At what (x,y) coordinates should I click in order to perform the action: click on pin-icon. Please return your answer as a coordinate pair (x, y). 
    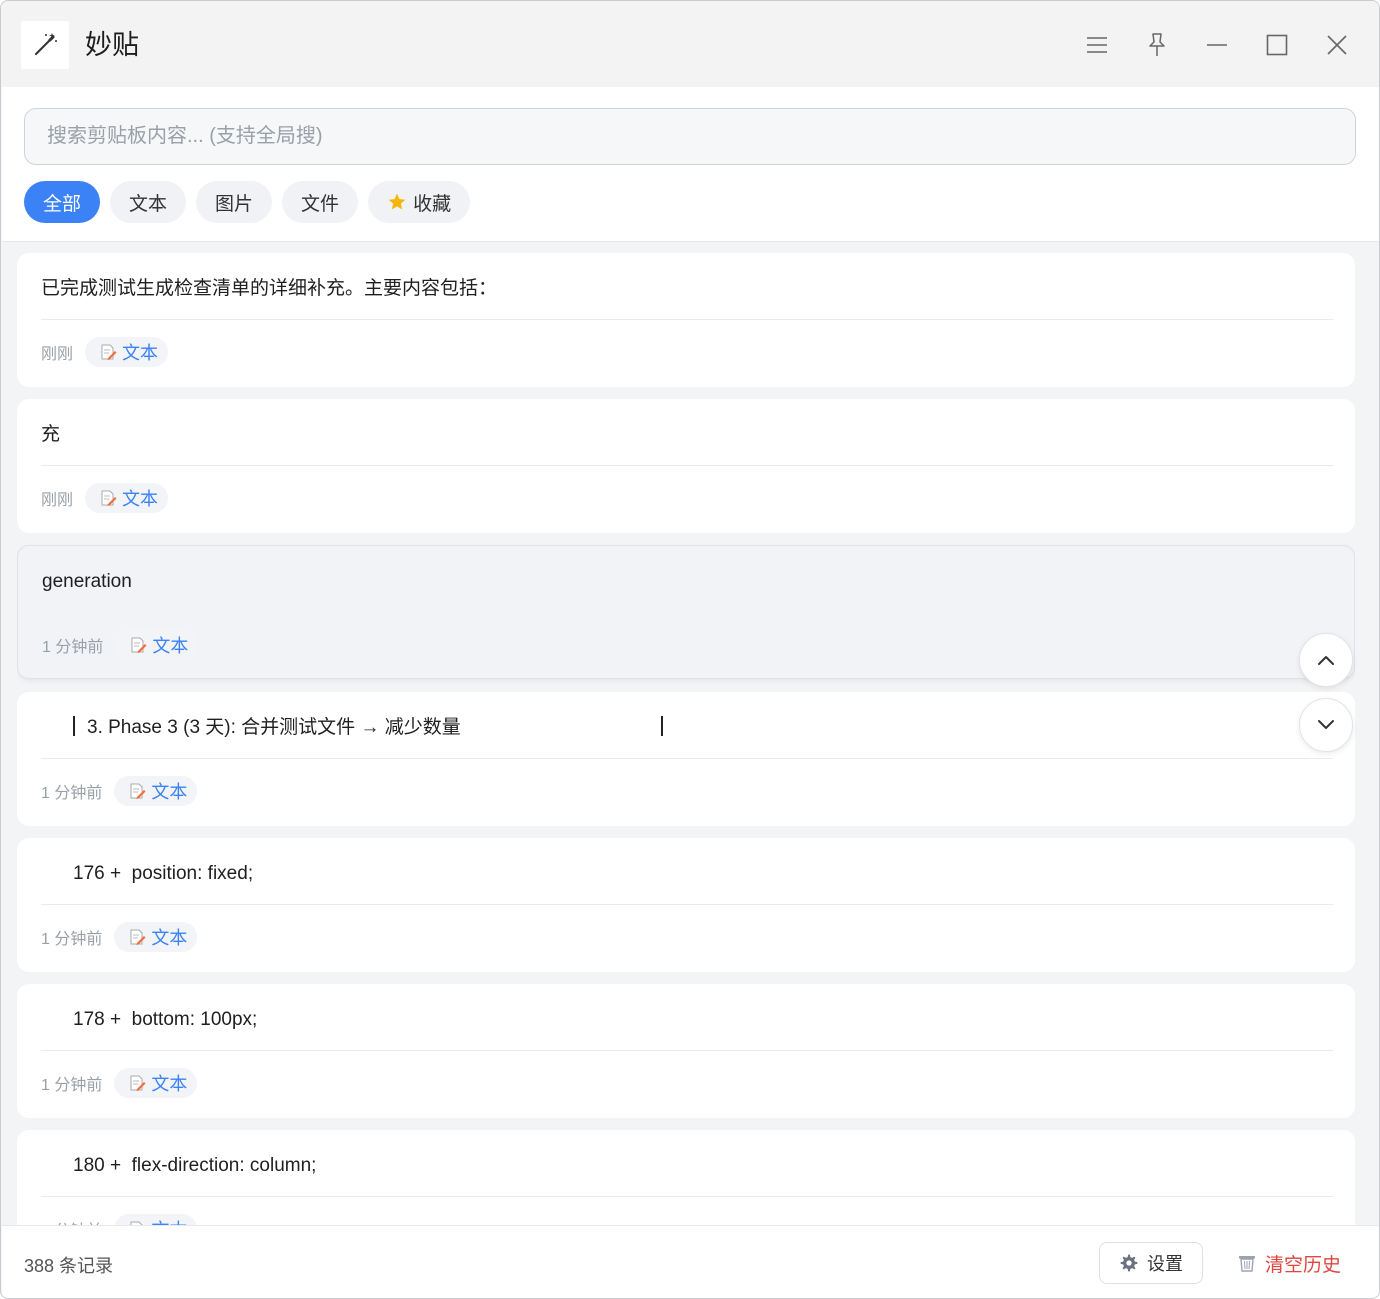
    Looking at the image, I should click on (1157, 44).